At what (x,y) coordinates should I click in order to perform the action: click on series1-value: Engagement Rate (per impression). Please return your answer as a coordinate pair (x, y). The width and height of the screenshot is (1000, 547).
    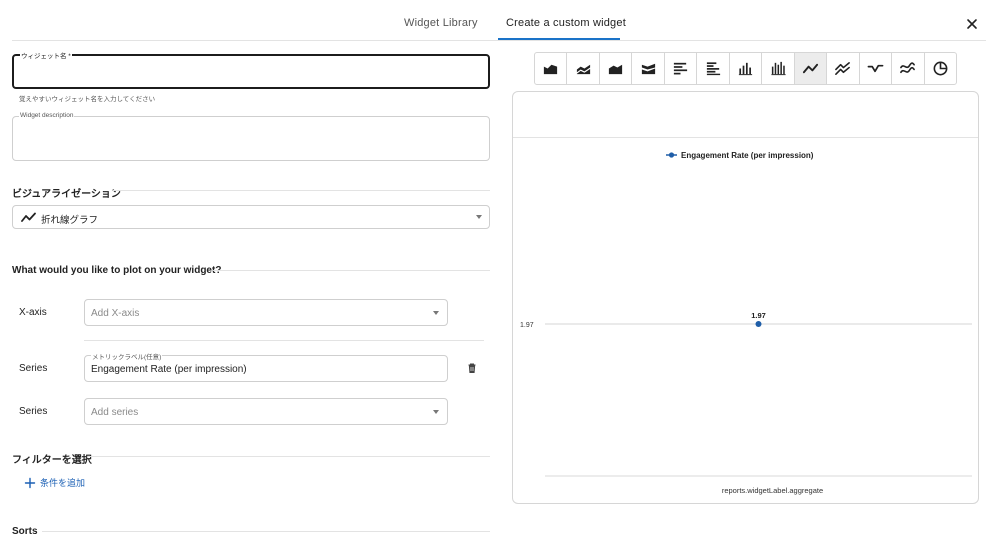
    Looking at the image, I should click on (169, 369).